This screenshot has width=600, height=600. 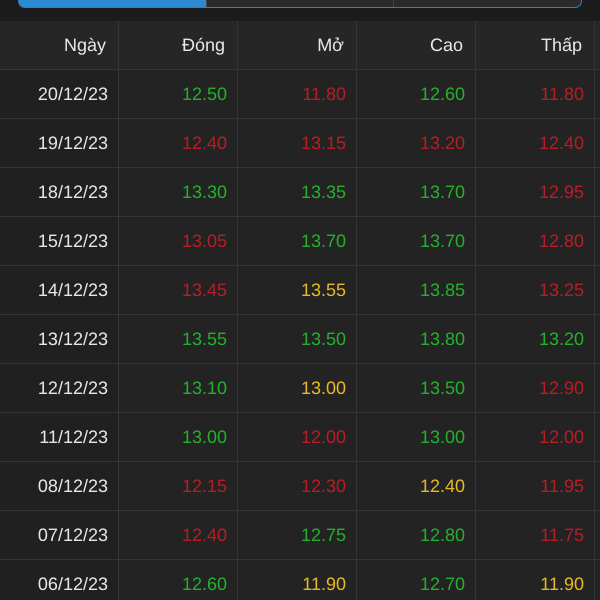 What do you see at coordinates (59, 94) in the screenshot?
I see `table-cell: 20/12/23` at bounding box center [59, 94].